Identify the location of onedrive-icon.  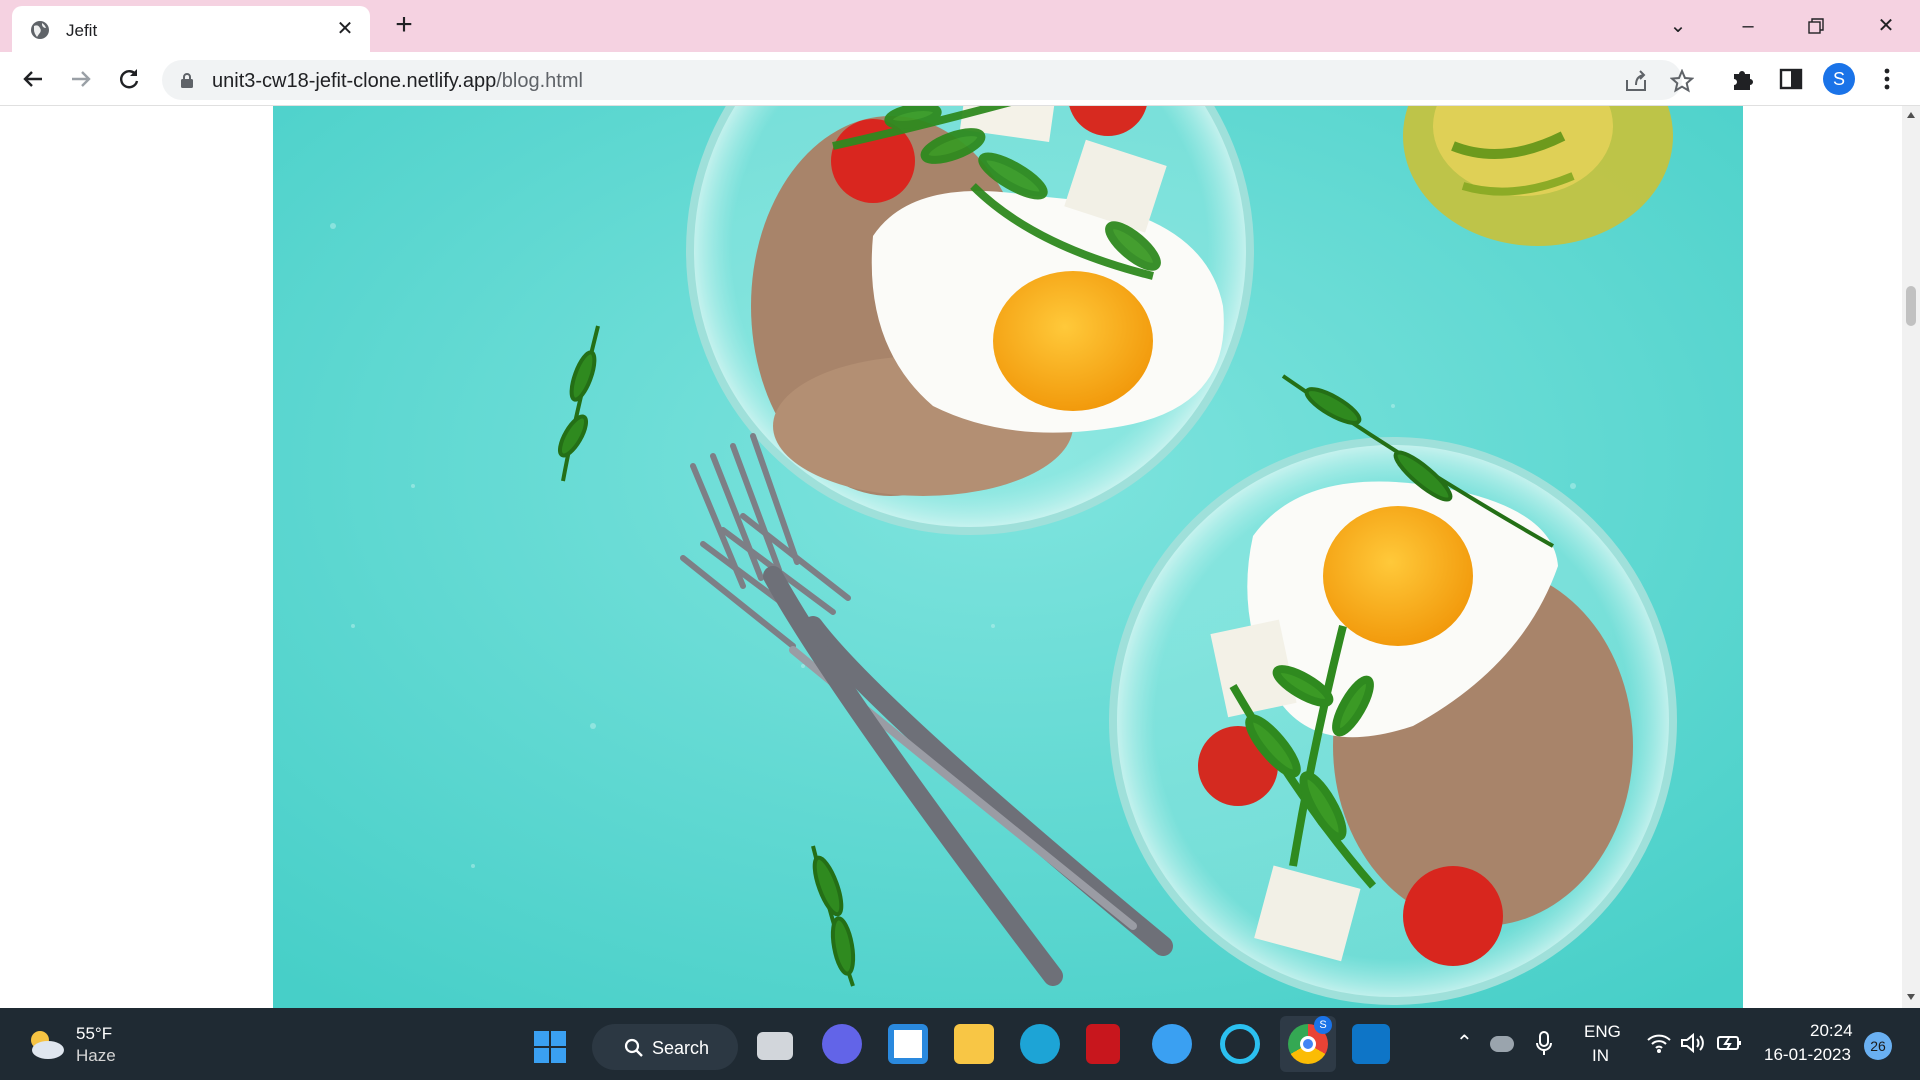
(1502, 1044).